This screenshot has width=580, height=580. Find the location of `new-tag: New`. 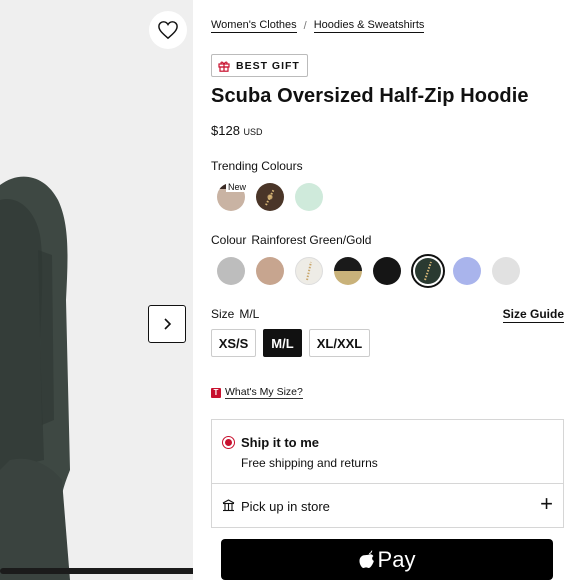

new-tag: New is located at coordinates (237, 187).